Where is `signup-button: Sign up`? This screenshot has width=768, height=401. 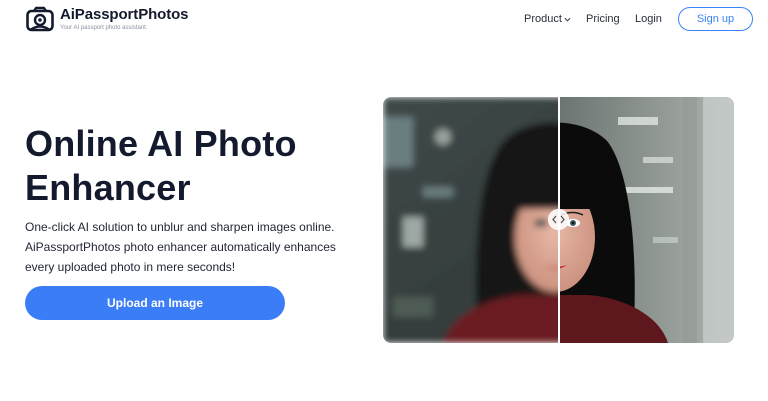
signup-button: Sign up is located at coordinates (715, 19).